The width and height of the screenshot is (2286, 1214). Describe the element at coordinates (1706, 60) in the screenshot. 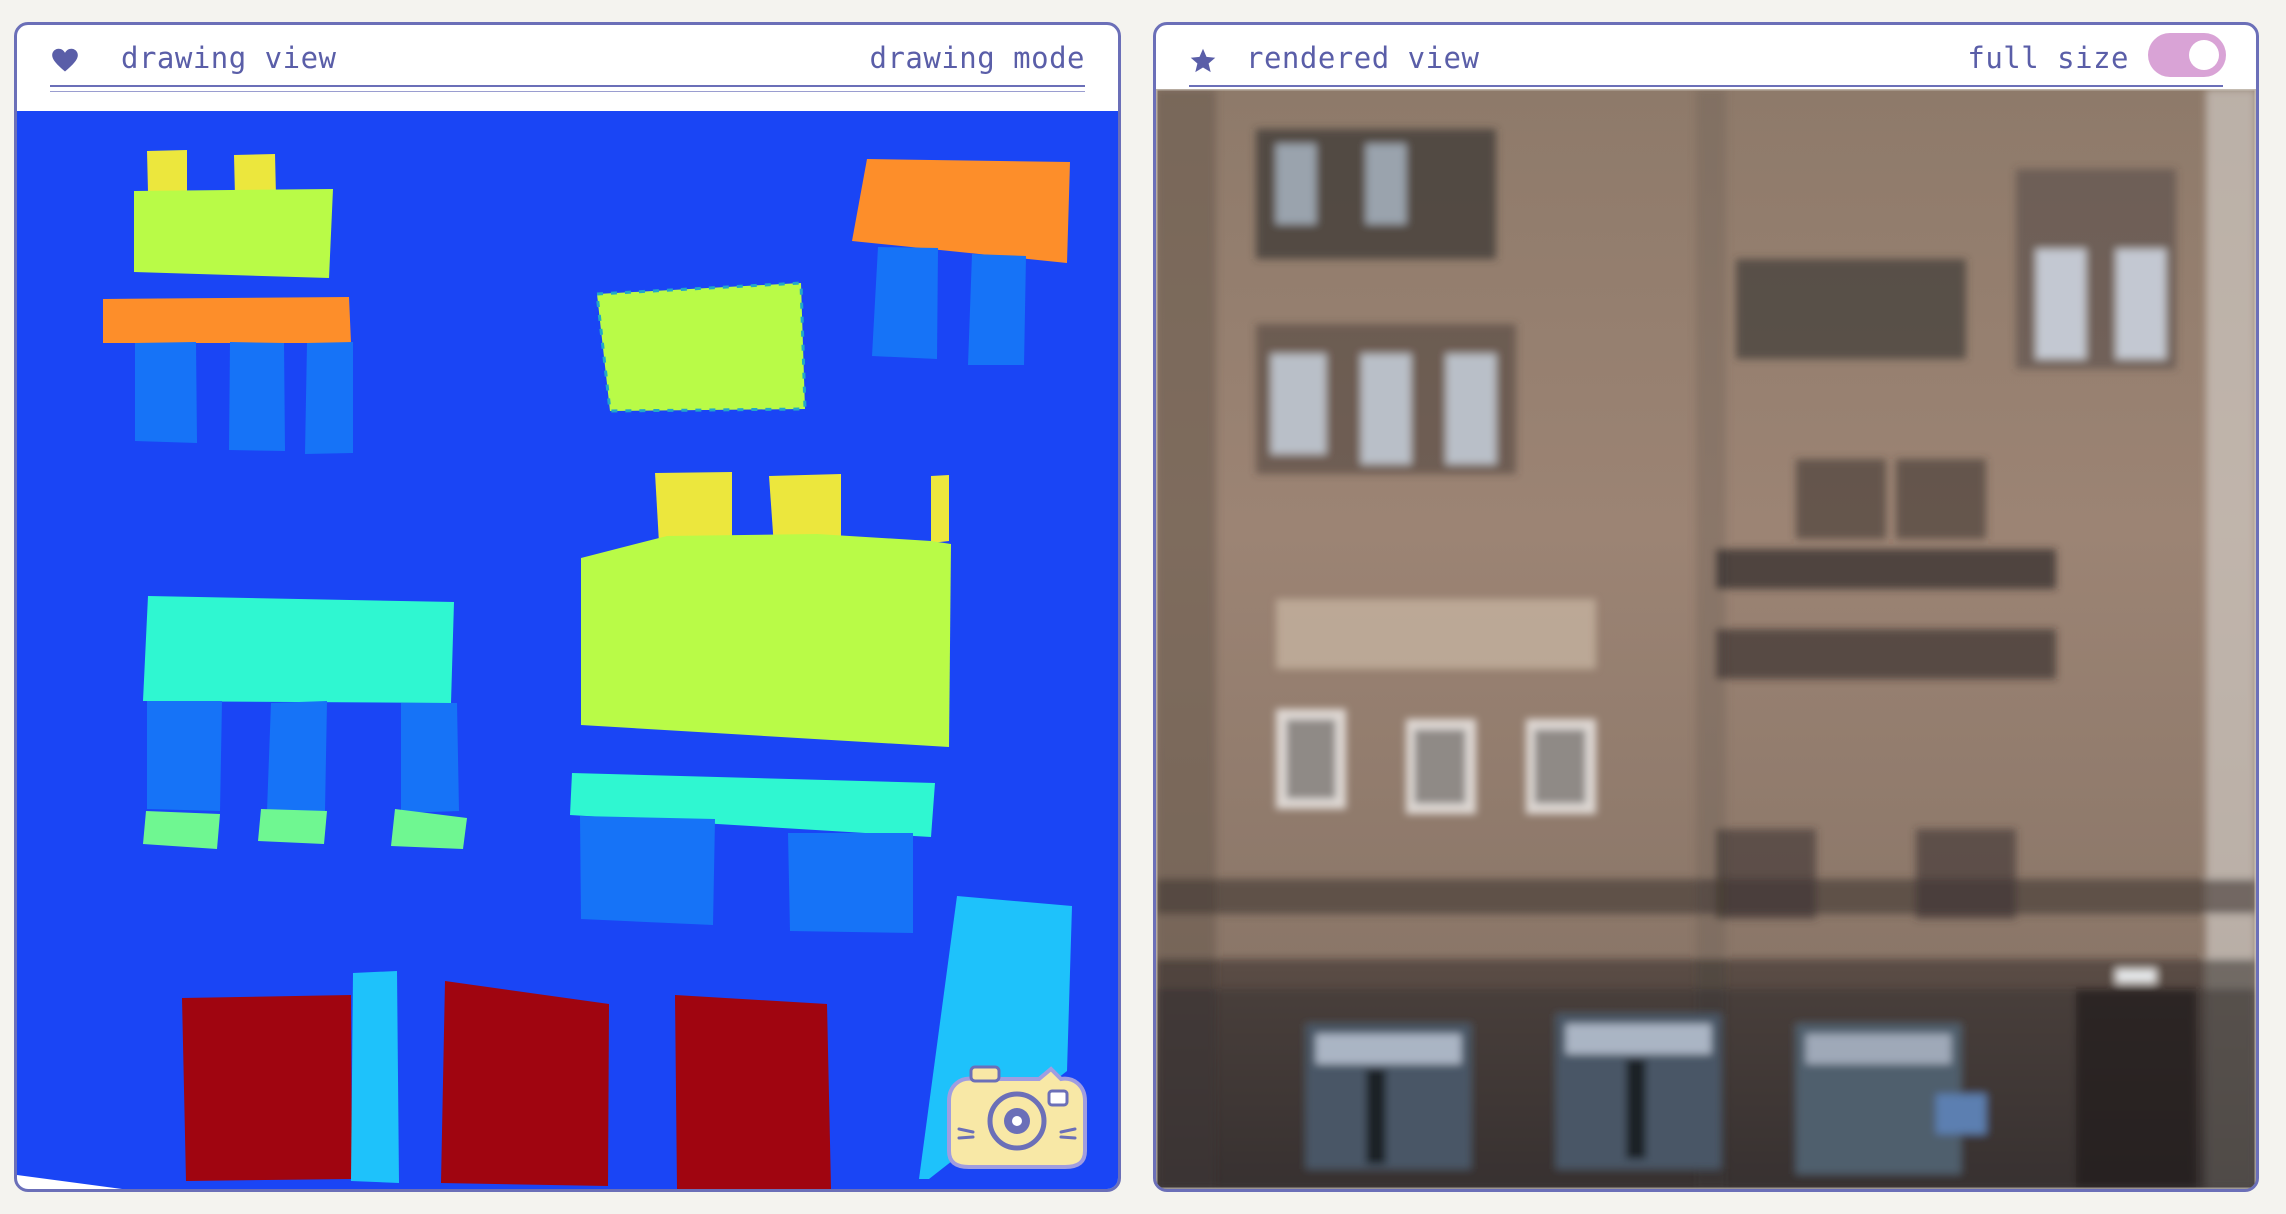

I see `rendered-view-header: rendered view full size` at that location.